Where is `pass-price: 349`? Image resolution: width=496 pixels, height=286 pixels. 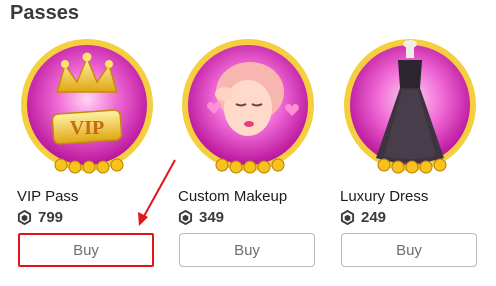
pass-price: 349 is located at coordinates (212, 217).